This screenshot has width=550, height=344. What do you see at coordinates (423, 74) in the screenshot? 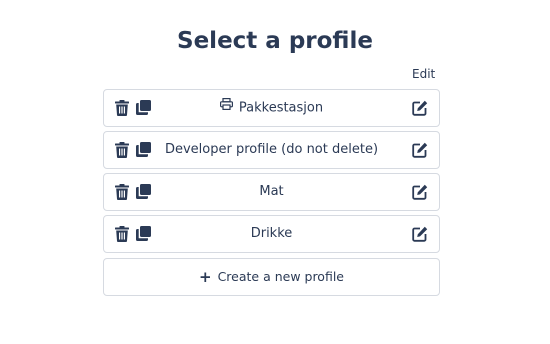
I see `edit-link: Edit` at bounding box center [423, 74].